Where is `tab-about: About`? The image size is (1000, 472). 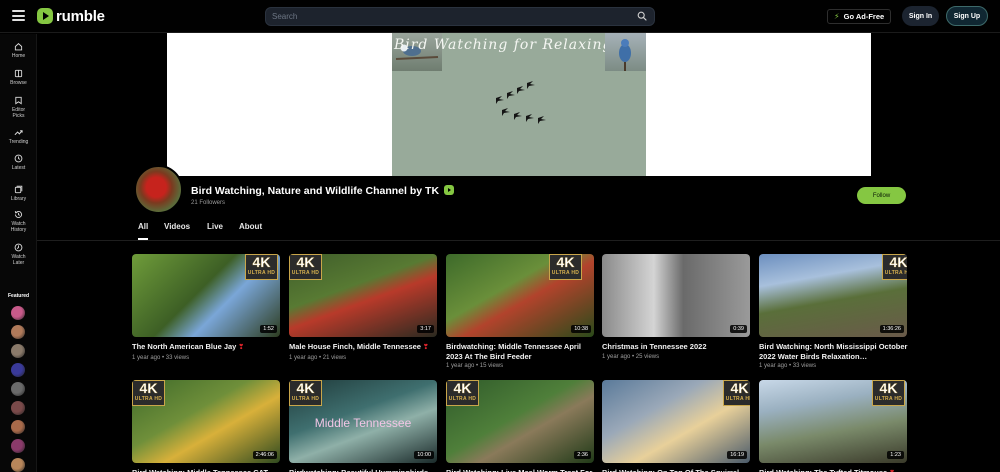 tab-about: About is located at coordinates (250, 228).